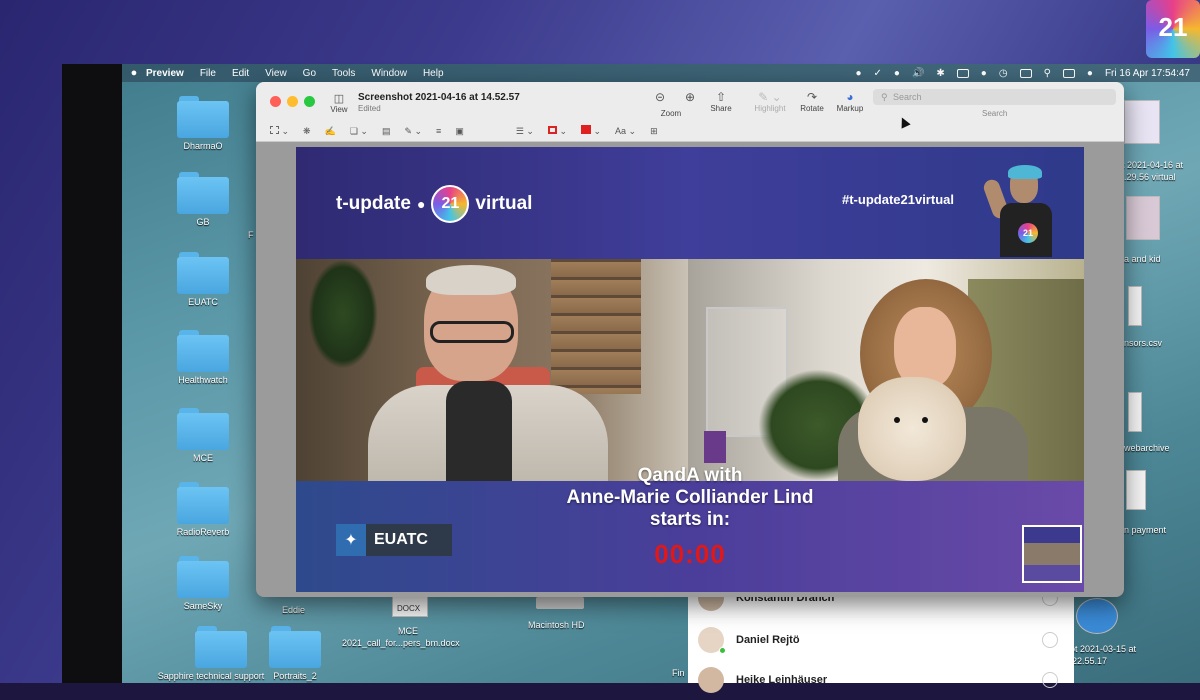 Image resolution: width=1200 pixels, height=700 pixels. What do you see at coordinates (881, 640) in the screenshot?
I see `participant-row: Daniel Rejtö` at bounding box center [881, 640].